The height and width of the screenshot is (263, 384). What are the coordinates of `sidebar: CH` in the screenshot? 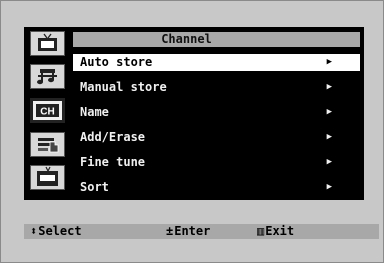 It's located at (49, 115).